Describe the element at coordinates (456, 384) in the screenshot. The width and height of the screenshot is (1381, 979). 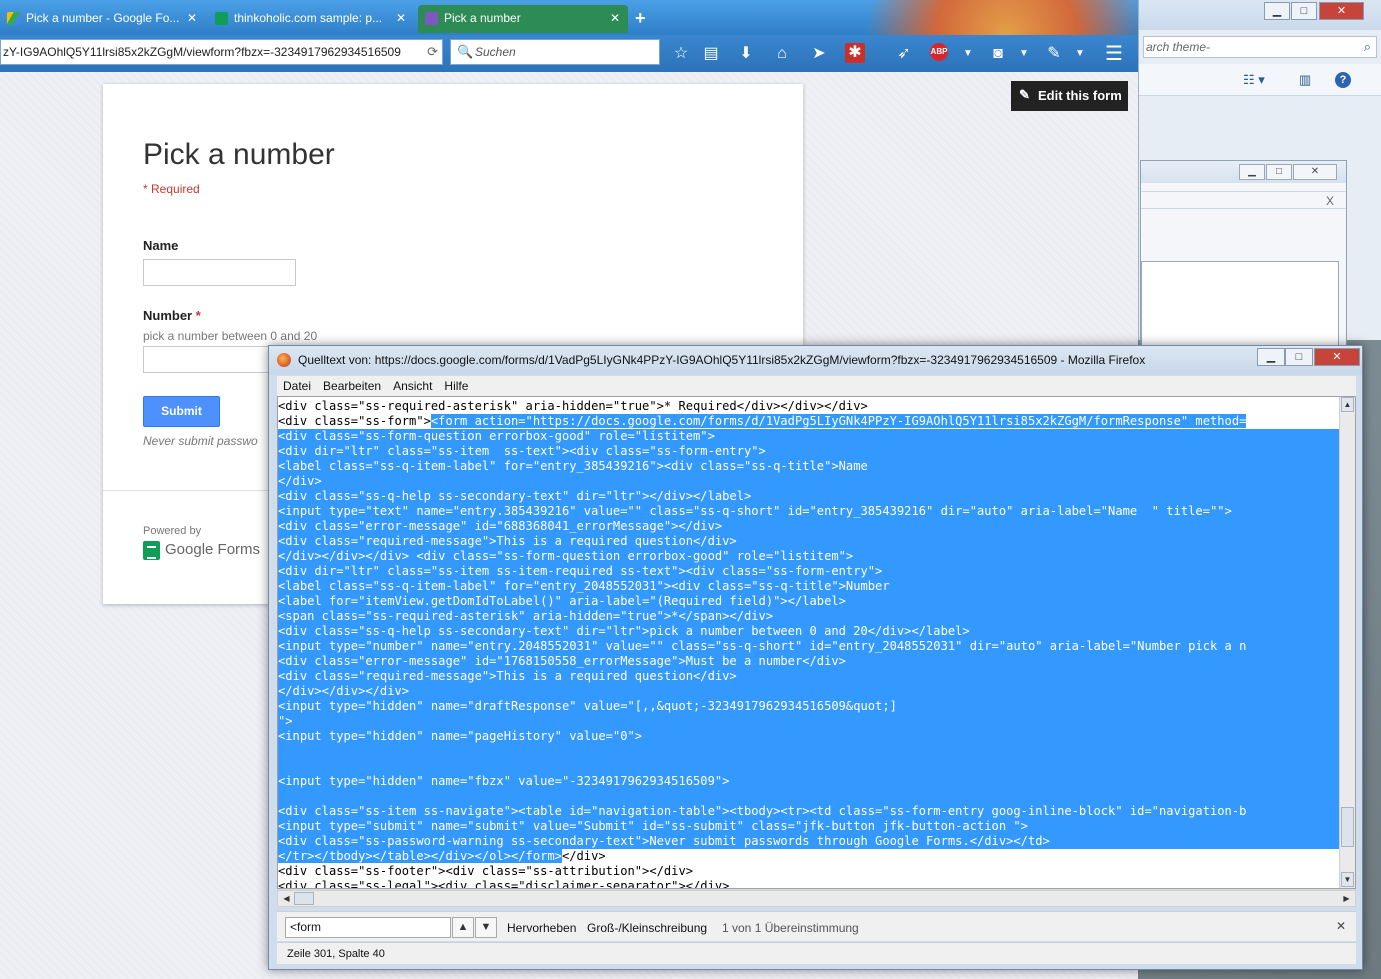
I see `menu-hilfe: Hilfe` at that location.